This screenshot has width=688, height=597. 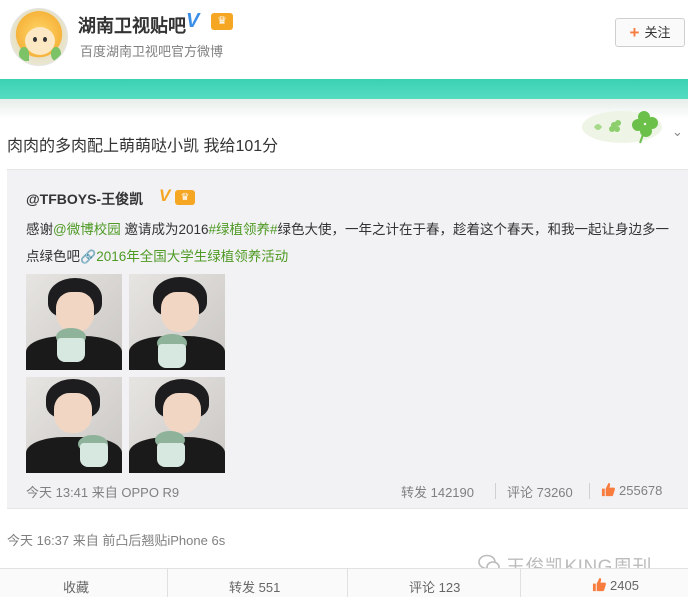 I want to click on activity-link: 2016年全国大学生绿植领养活动, so click(x=192, y=256).